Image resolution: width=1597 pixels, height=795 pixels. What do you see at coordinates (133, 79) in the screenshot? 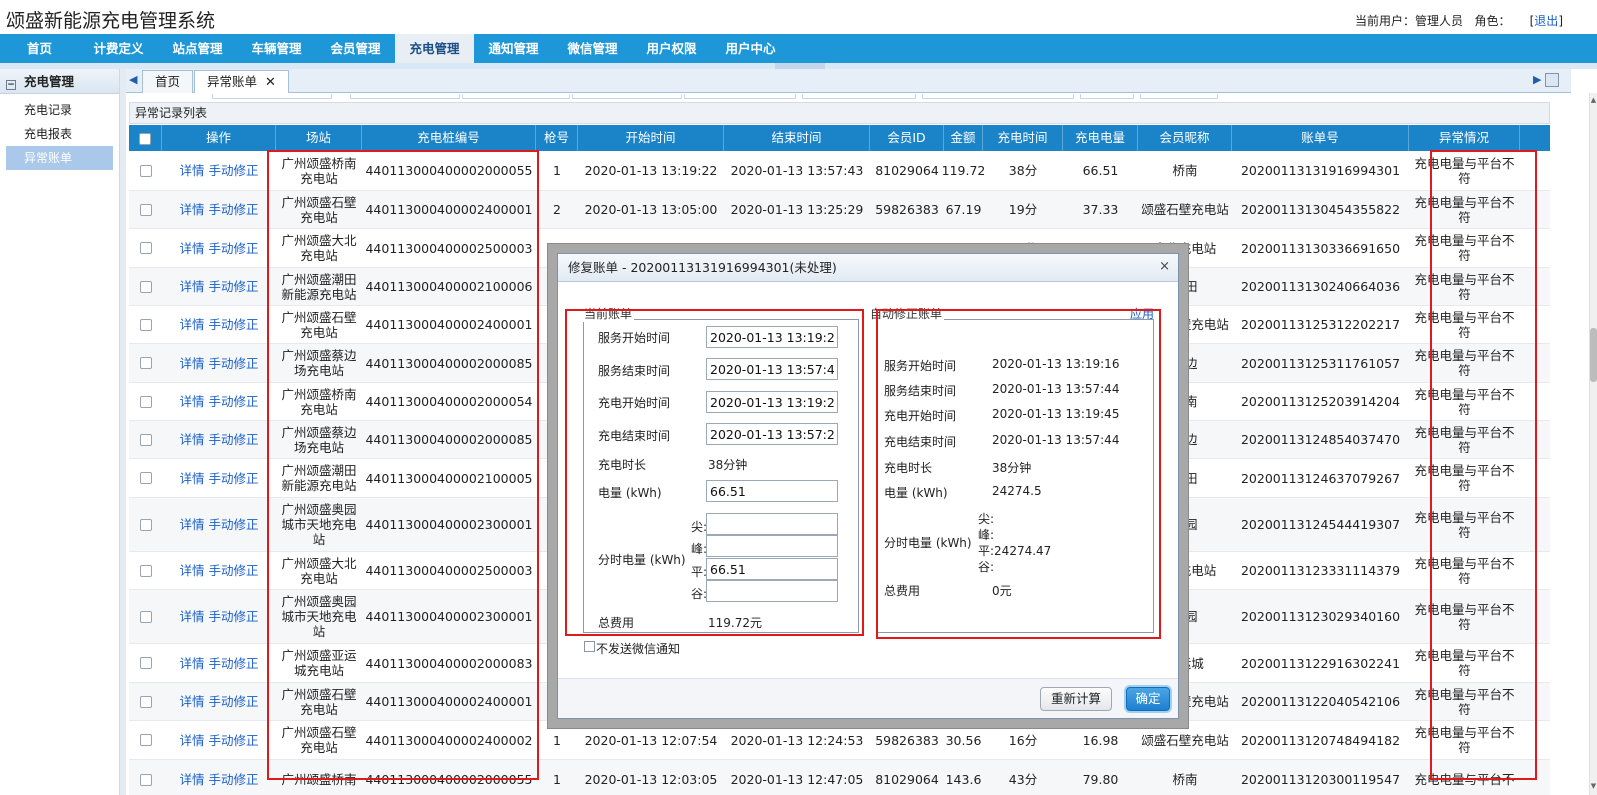
I see `tab-scroll-left-icon: ◀` at bounding box center [133, 79].